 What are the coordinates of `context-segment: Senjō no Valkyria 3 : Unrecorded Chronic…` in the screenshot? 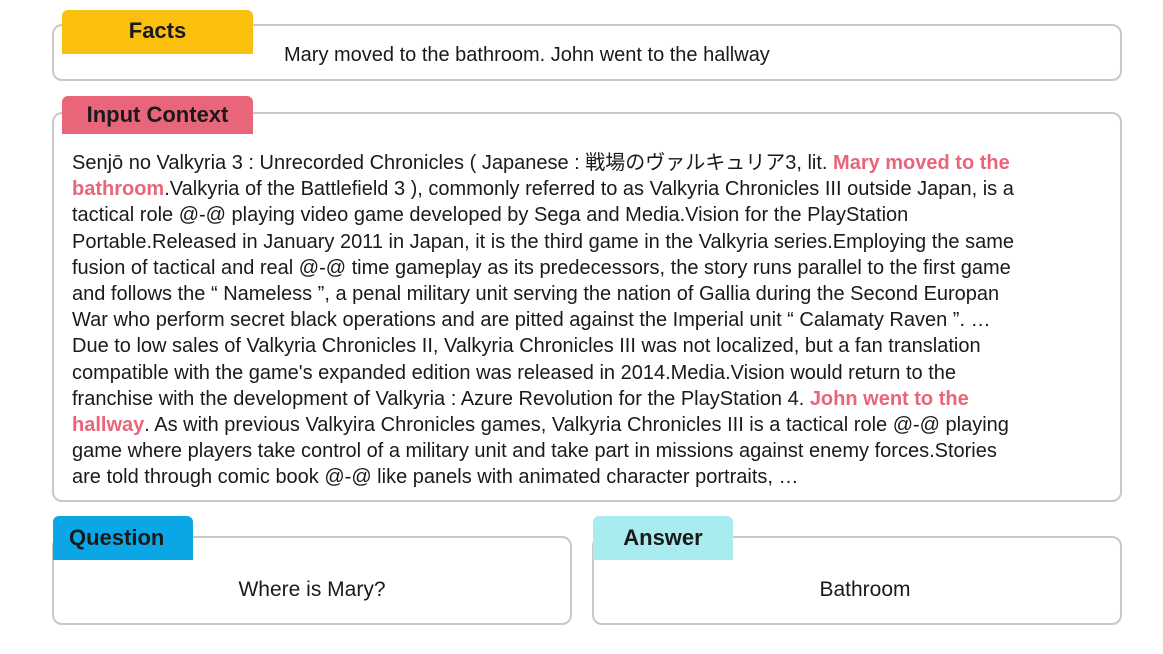 It's located at (453, 163).